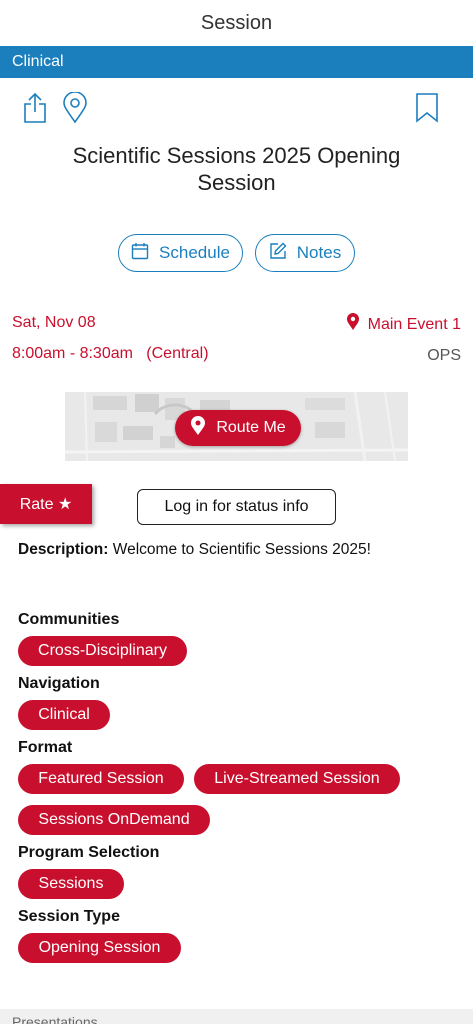 The height and width of the screenshot is (1024, 473). Describe the element at coordinates (63, 549) in the screenshot. I see `description-label: Description:` at that location.